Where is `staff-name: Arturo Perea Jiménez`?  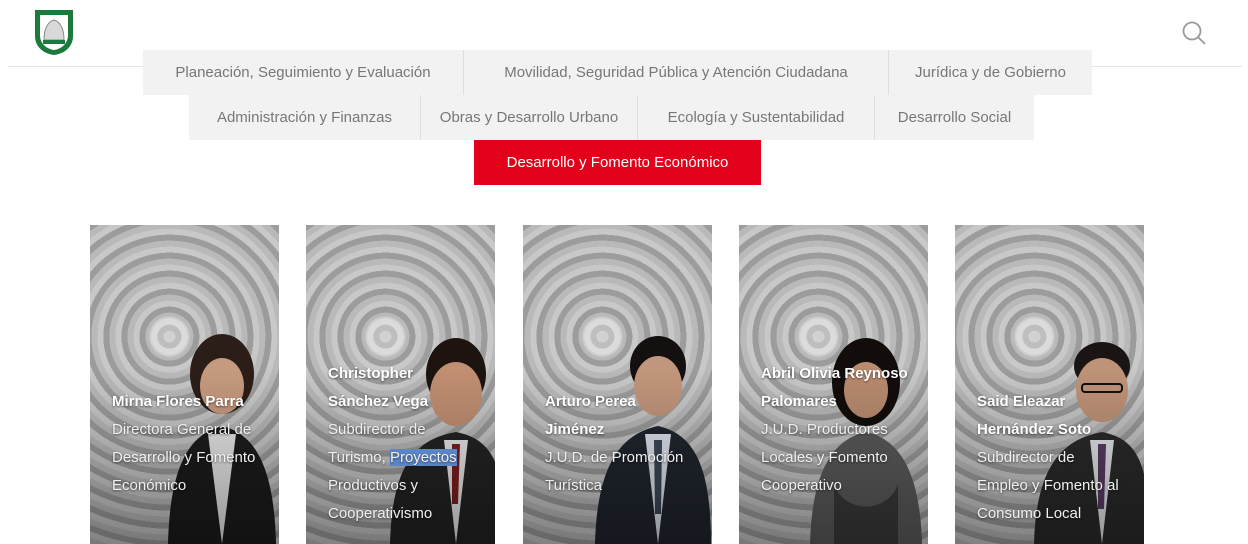 staff-name: Arturo Perea Jiménez is located at coordinates (590, 415).